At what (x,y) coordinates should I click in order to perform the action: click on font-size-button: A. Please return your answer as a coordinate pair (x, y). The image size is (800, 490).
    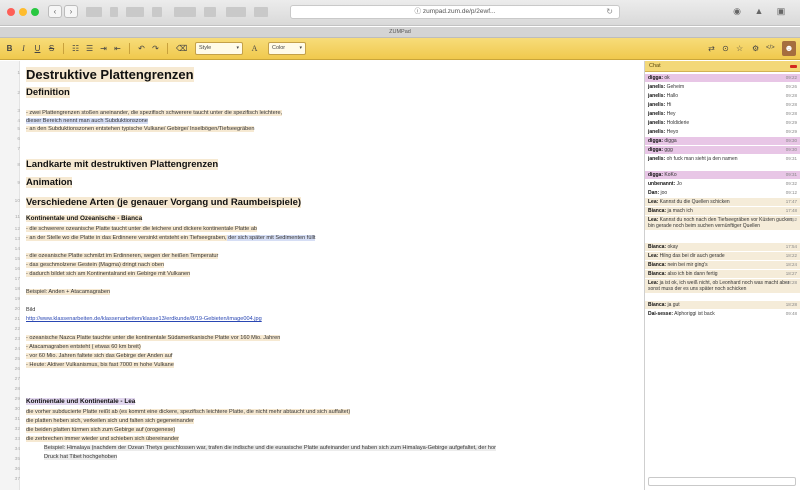
    Looking at the image, I should click on (254, 48).